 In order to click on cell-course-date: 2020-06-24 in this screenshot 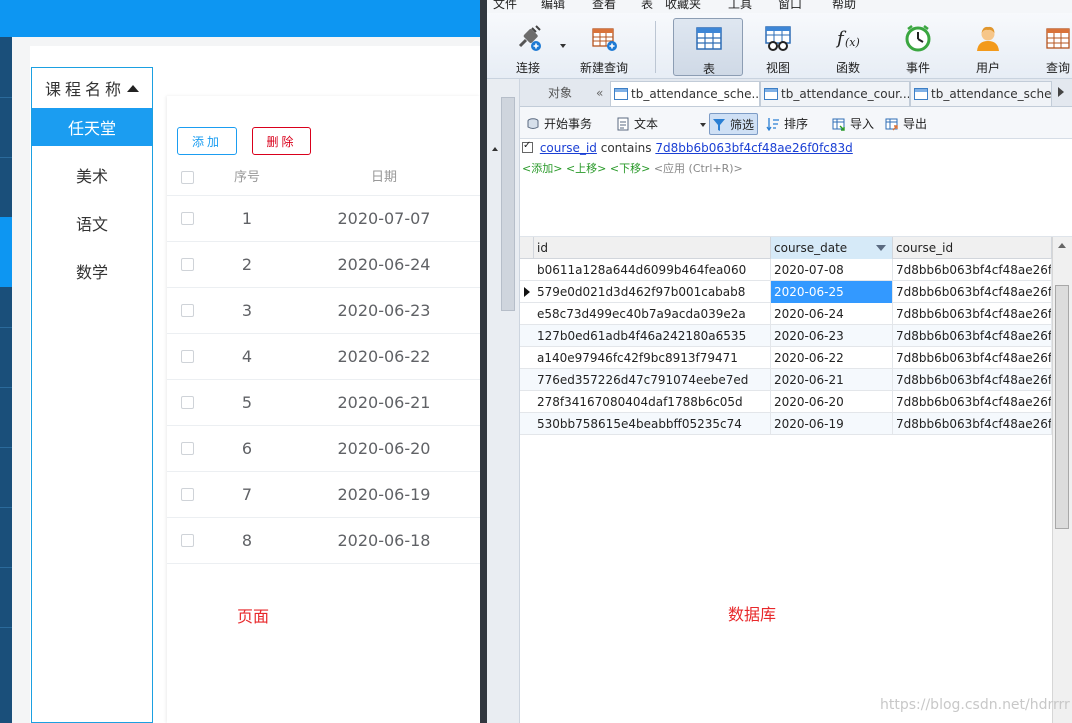, I will do `click(832, 314)`.